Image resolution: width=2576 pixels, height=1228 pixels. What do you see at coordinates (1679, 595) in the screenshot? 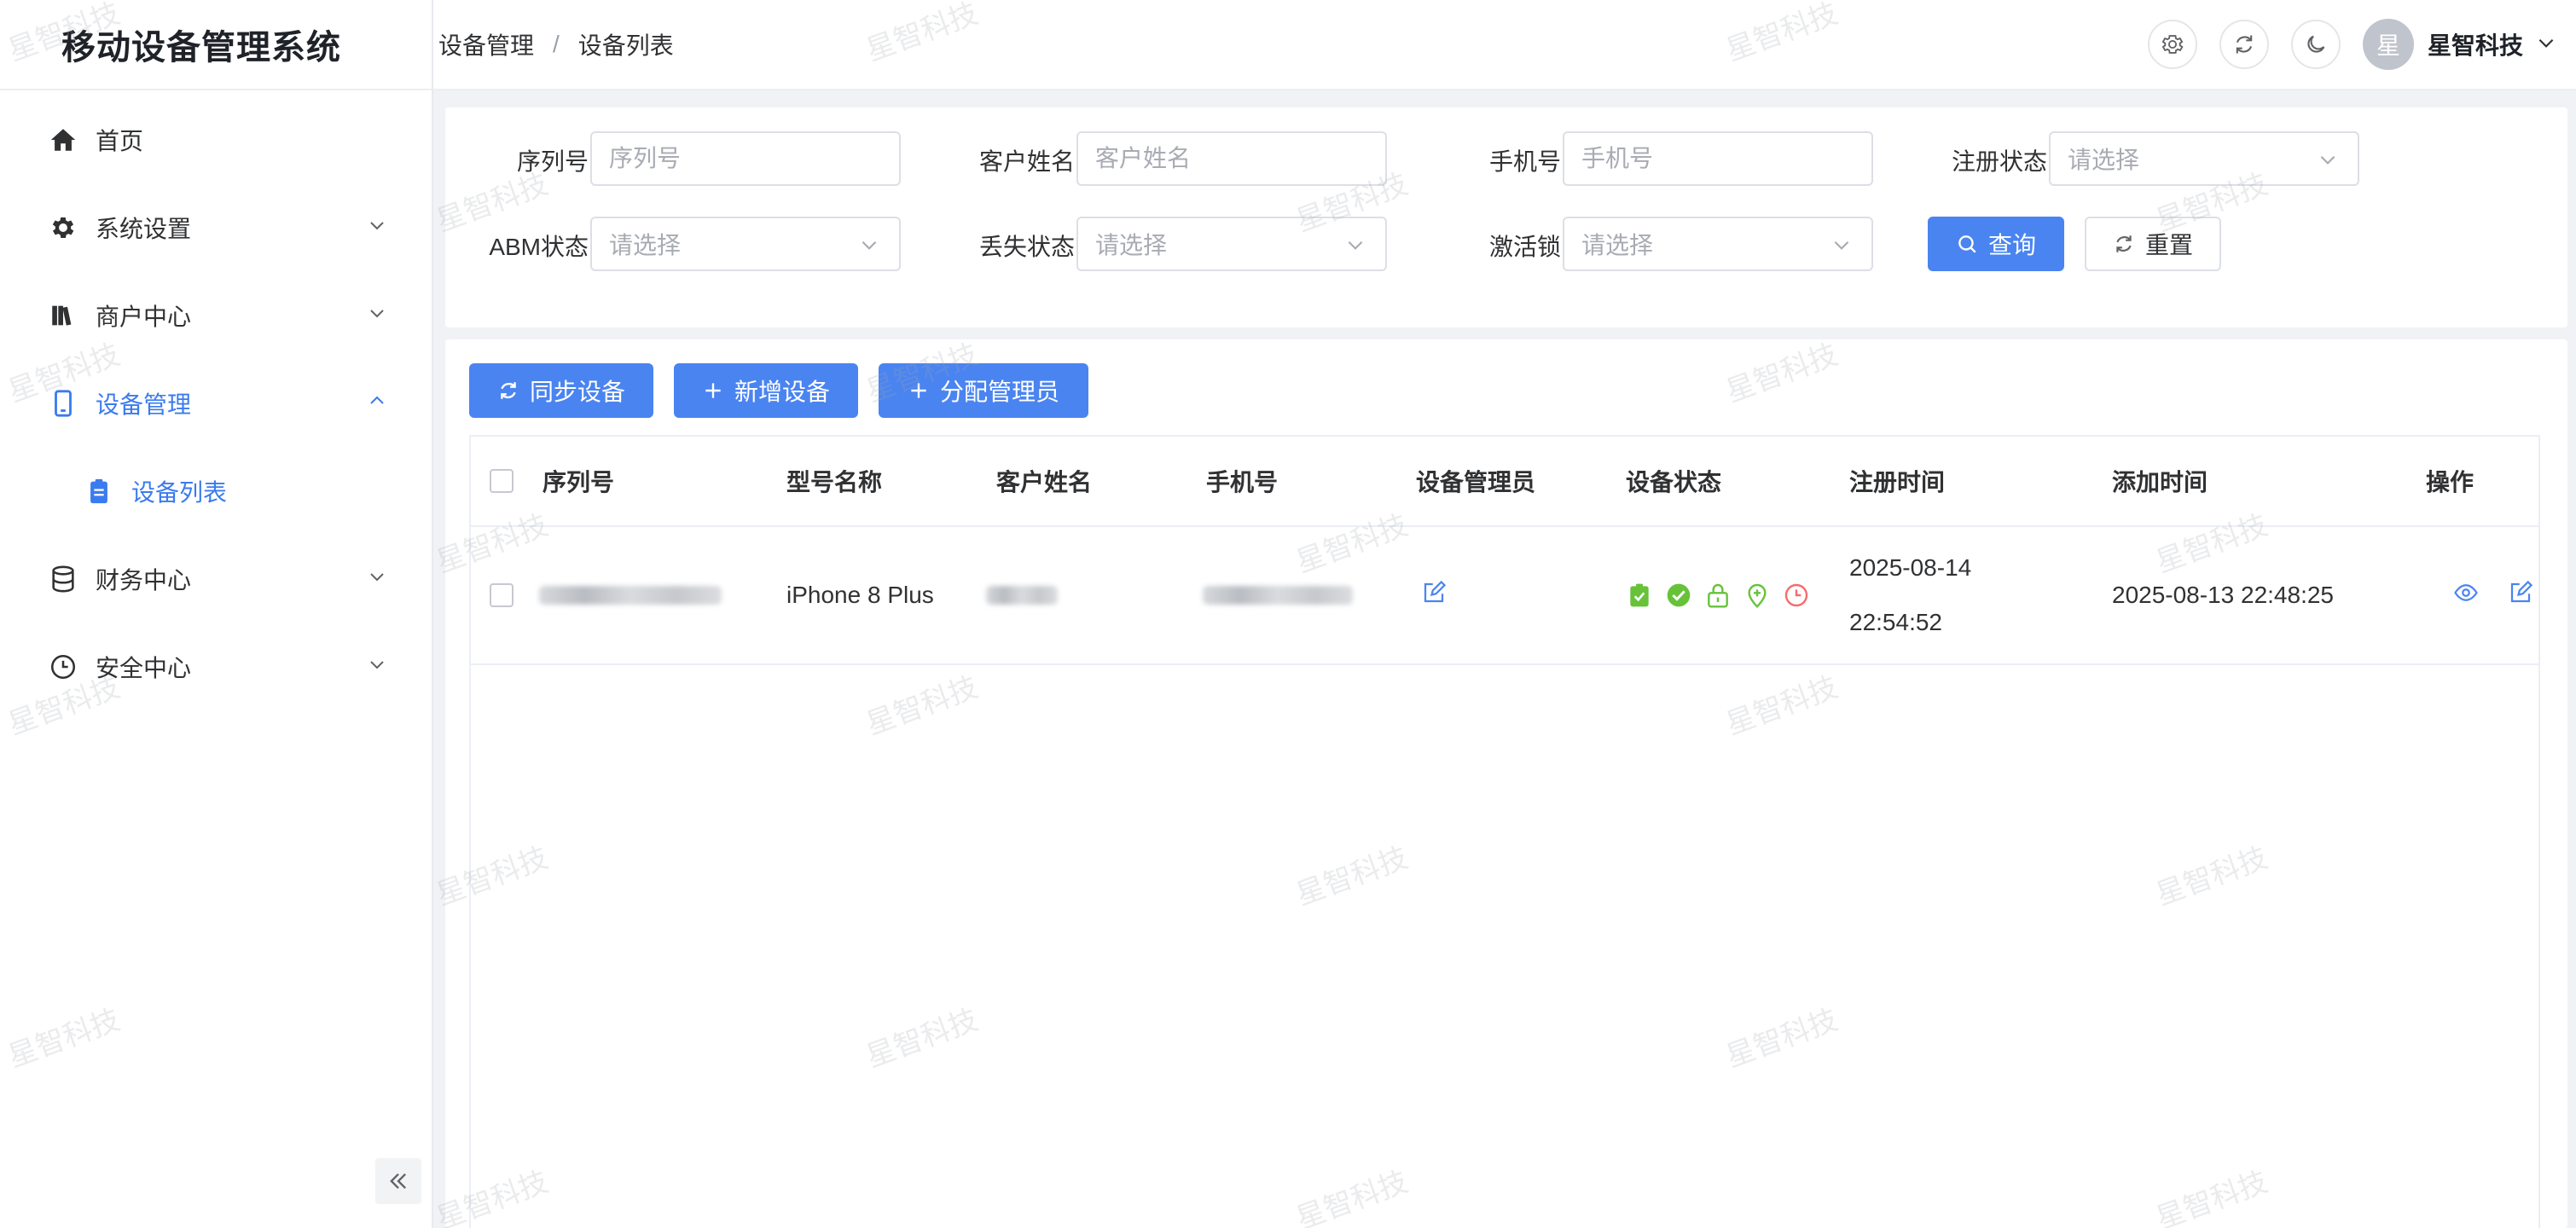
I see `check-circle-icon` at bounding box center [1679, 595].